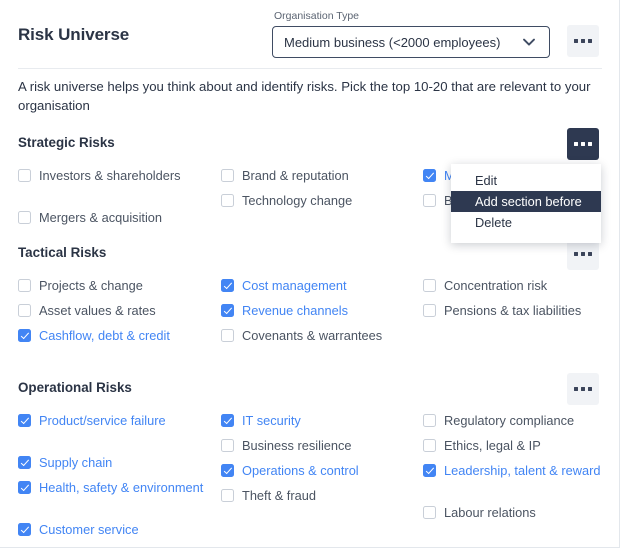 Image resolution: width=620 pixels, height=548 pixels. I want to click on risk-checkbox-item: Labour relations, so click(516, 512).